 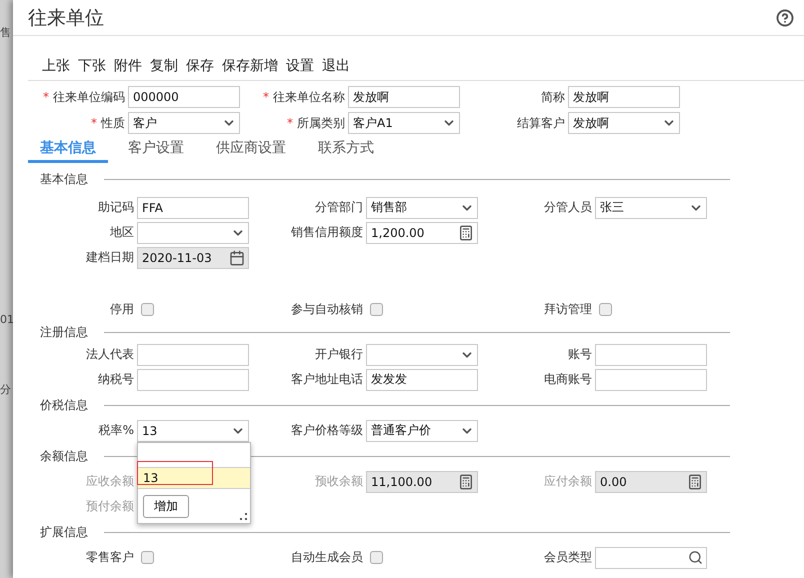 I want to click on field-label: 会员类型, so click(x=568, y=557).